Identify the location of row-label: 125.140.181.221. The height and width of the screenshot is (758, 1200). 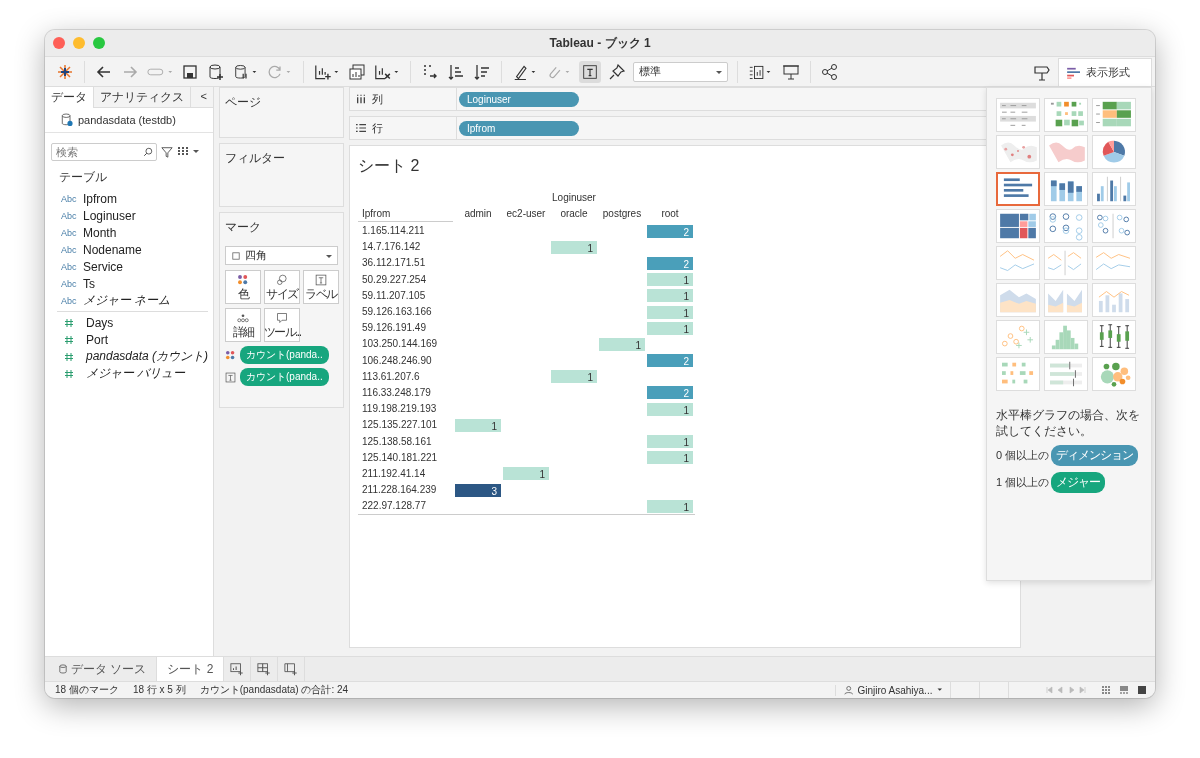
(400, 457).